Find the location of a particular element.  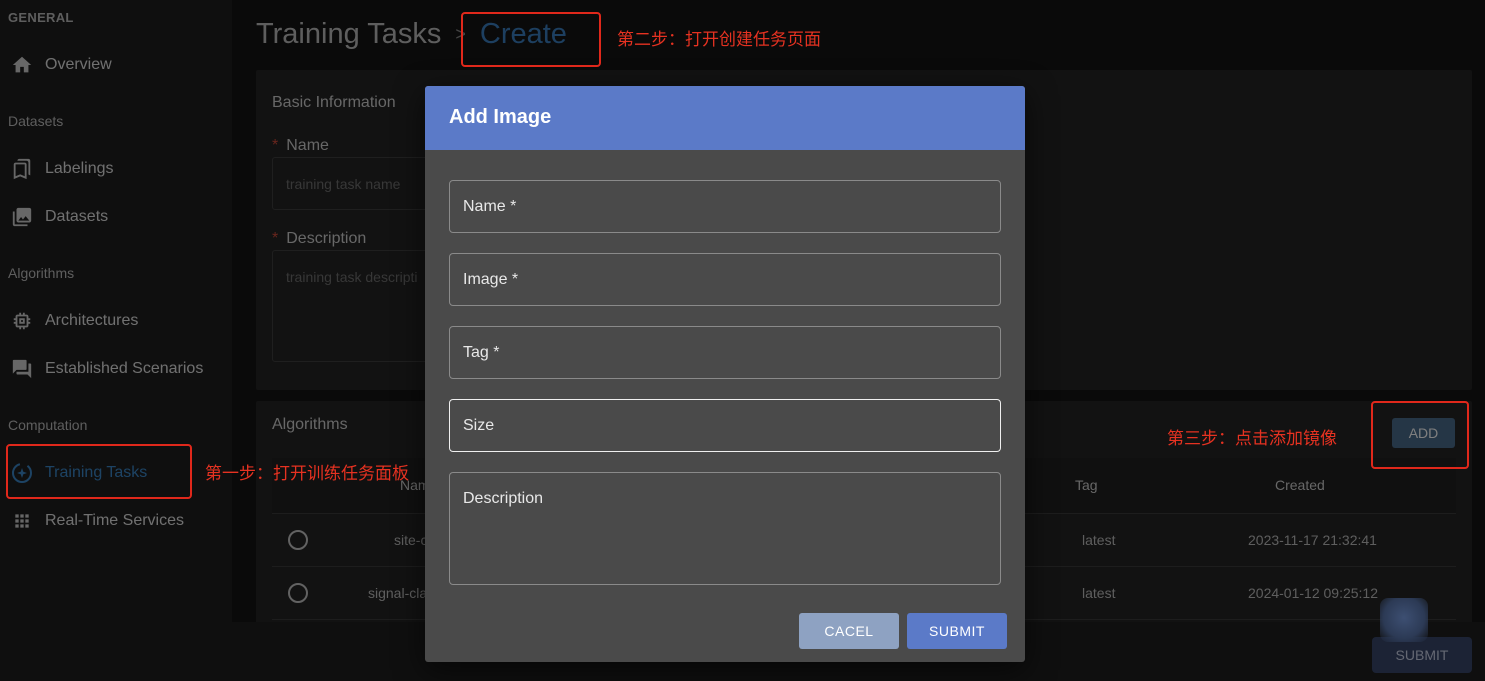

annotation-step1: 第一步：打开训练任务面板 is located at coordinates (307, 474).